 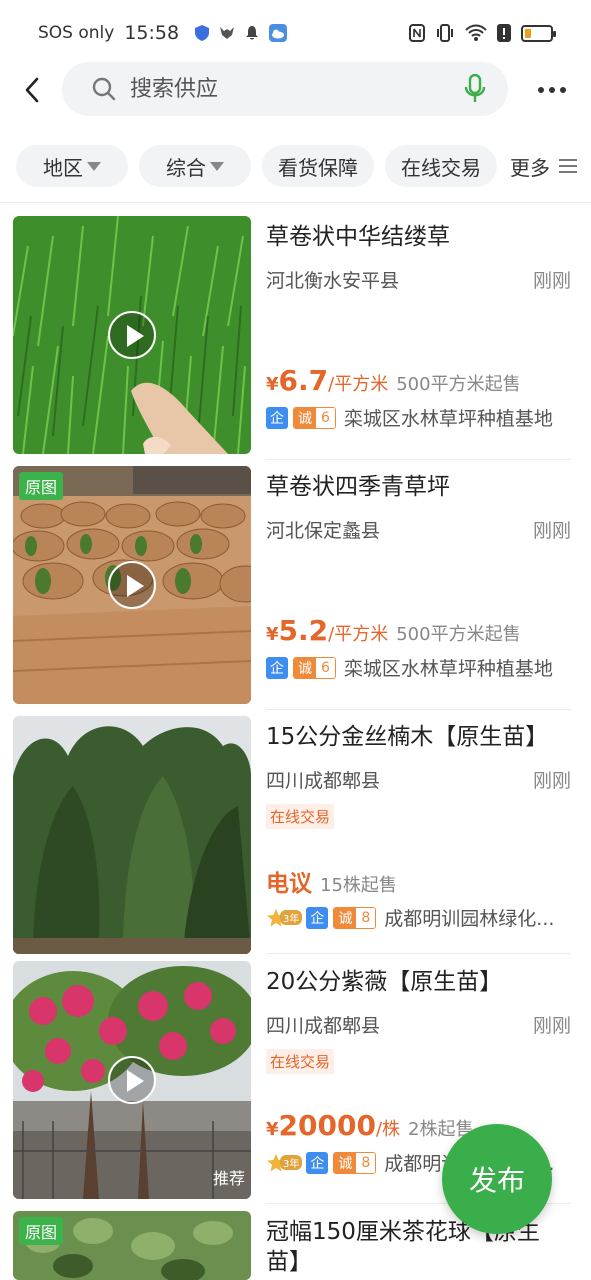 I want to click on filter-region: 地区, so click(x=72, y=166).